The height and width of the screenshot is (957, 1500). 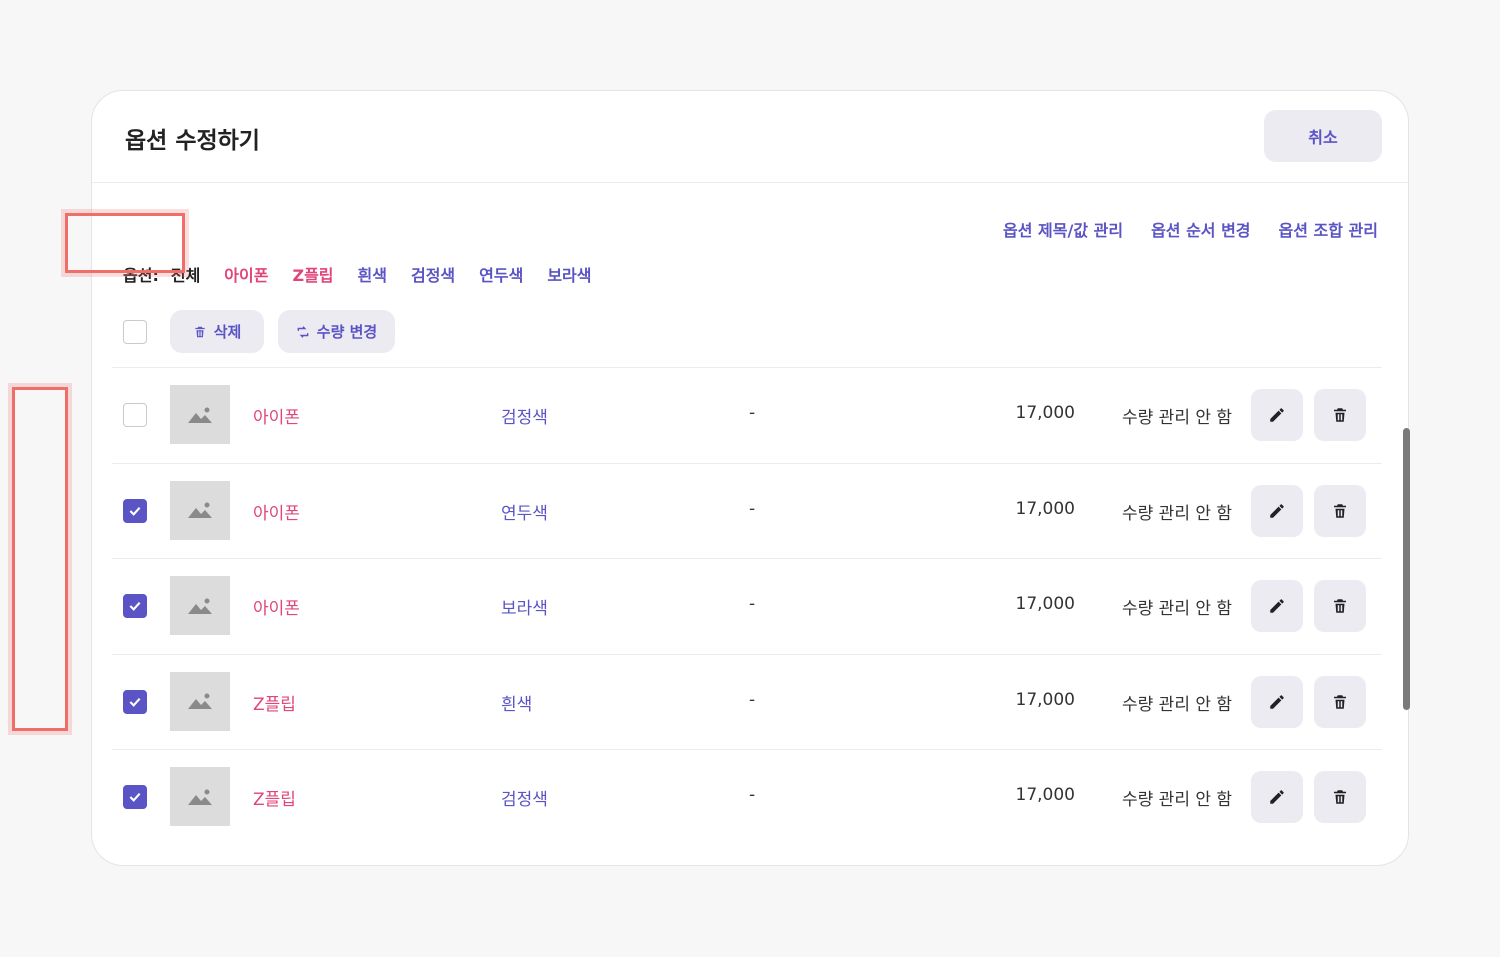 What do you see at coordinates (312, 274) in the screenshot?
I see `filter-zflip: Z플립` at bounding box center [312, 274].